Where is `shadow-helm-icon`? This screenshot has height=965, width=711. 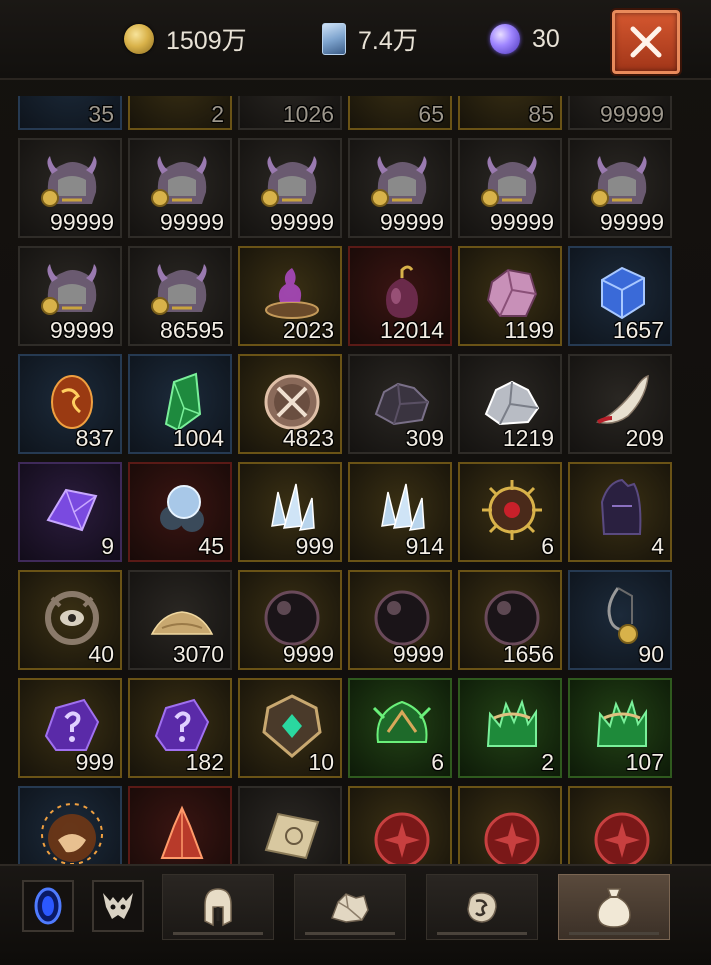
shadow-helm-icon is located at coordinates (622, 510).